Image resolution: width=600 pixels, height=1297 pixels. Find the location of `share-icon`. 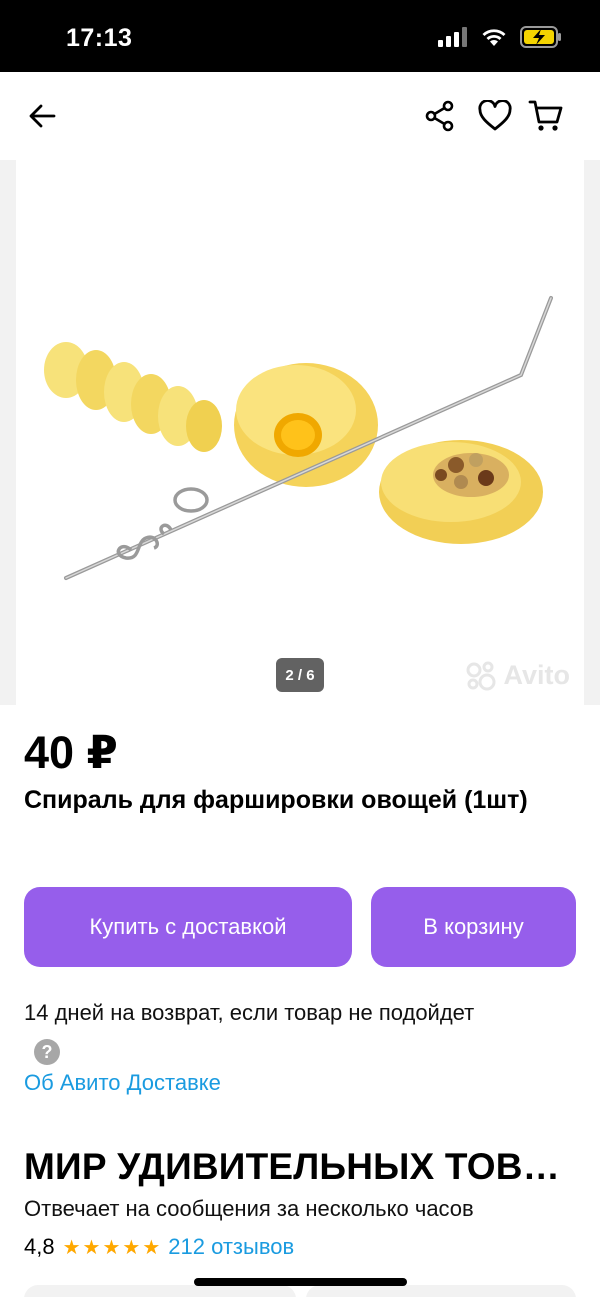

share-icon is located at coordinates (440, 116).